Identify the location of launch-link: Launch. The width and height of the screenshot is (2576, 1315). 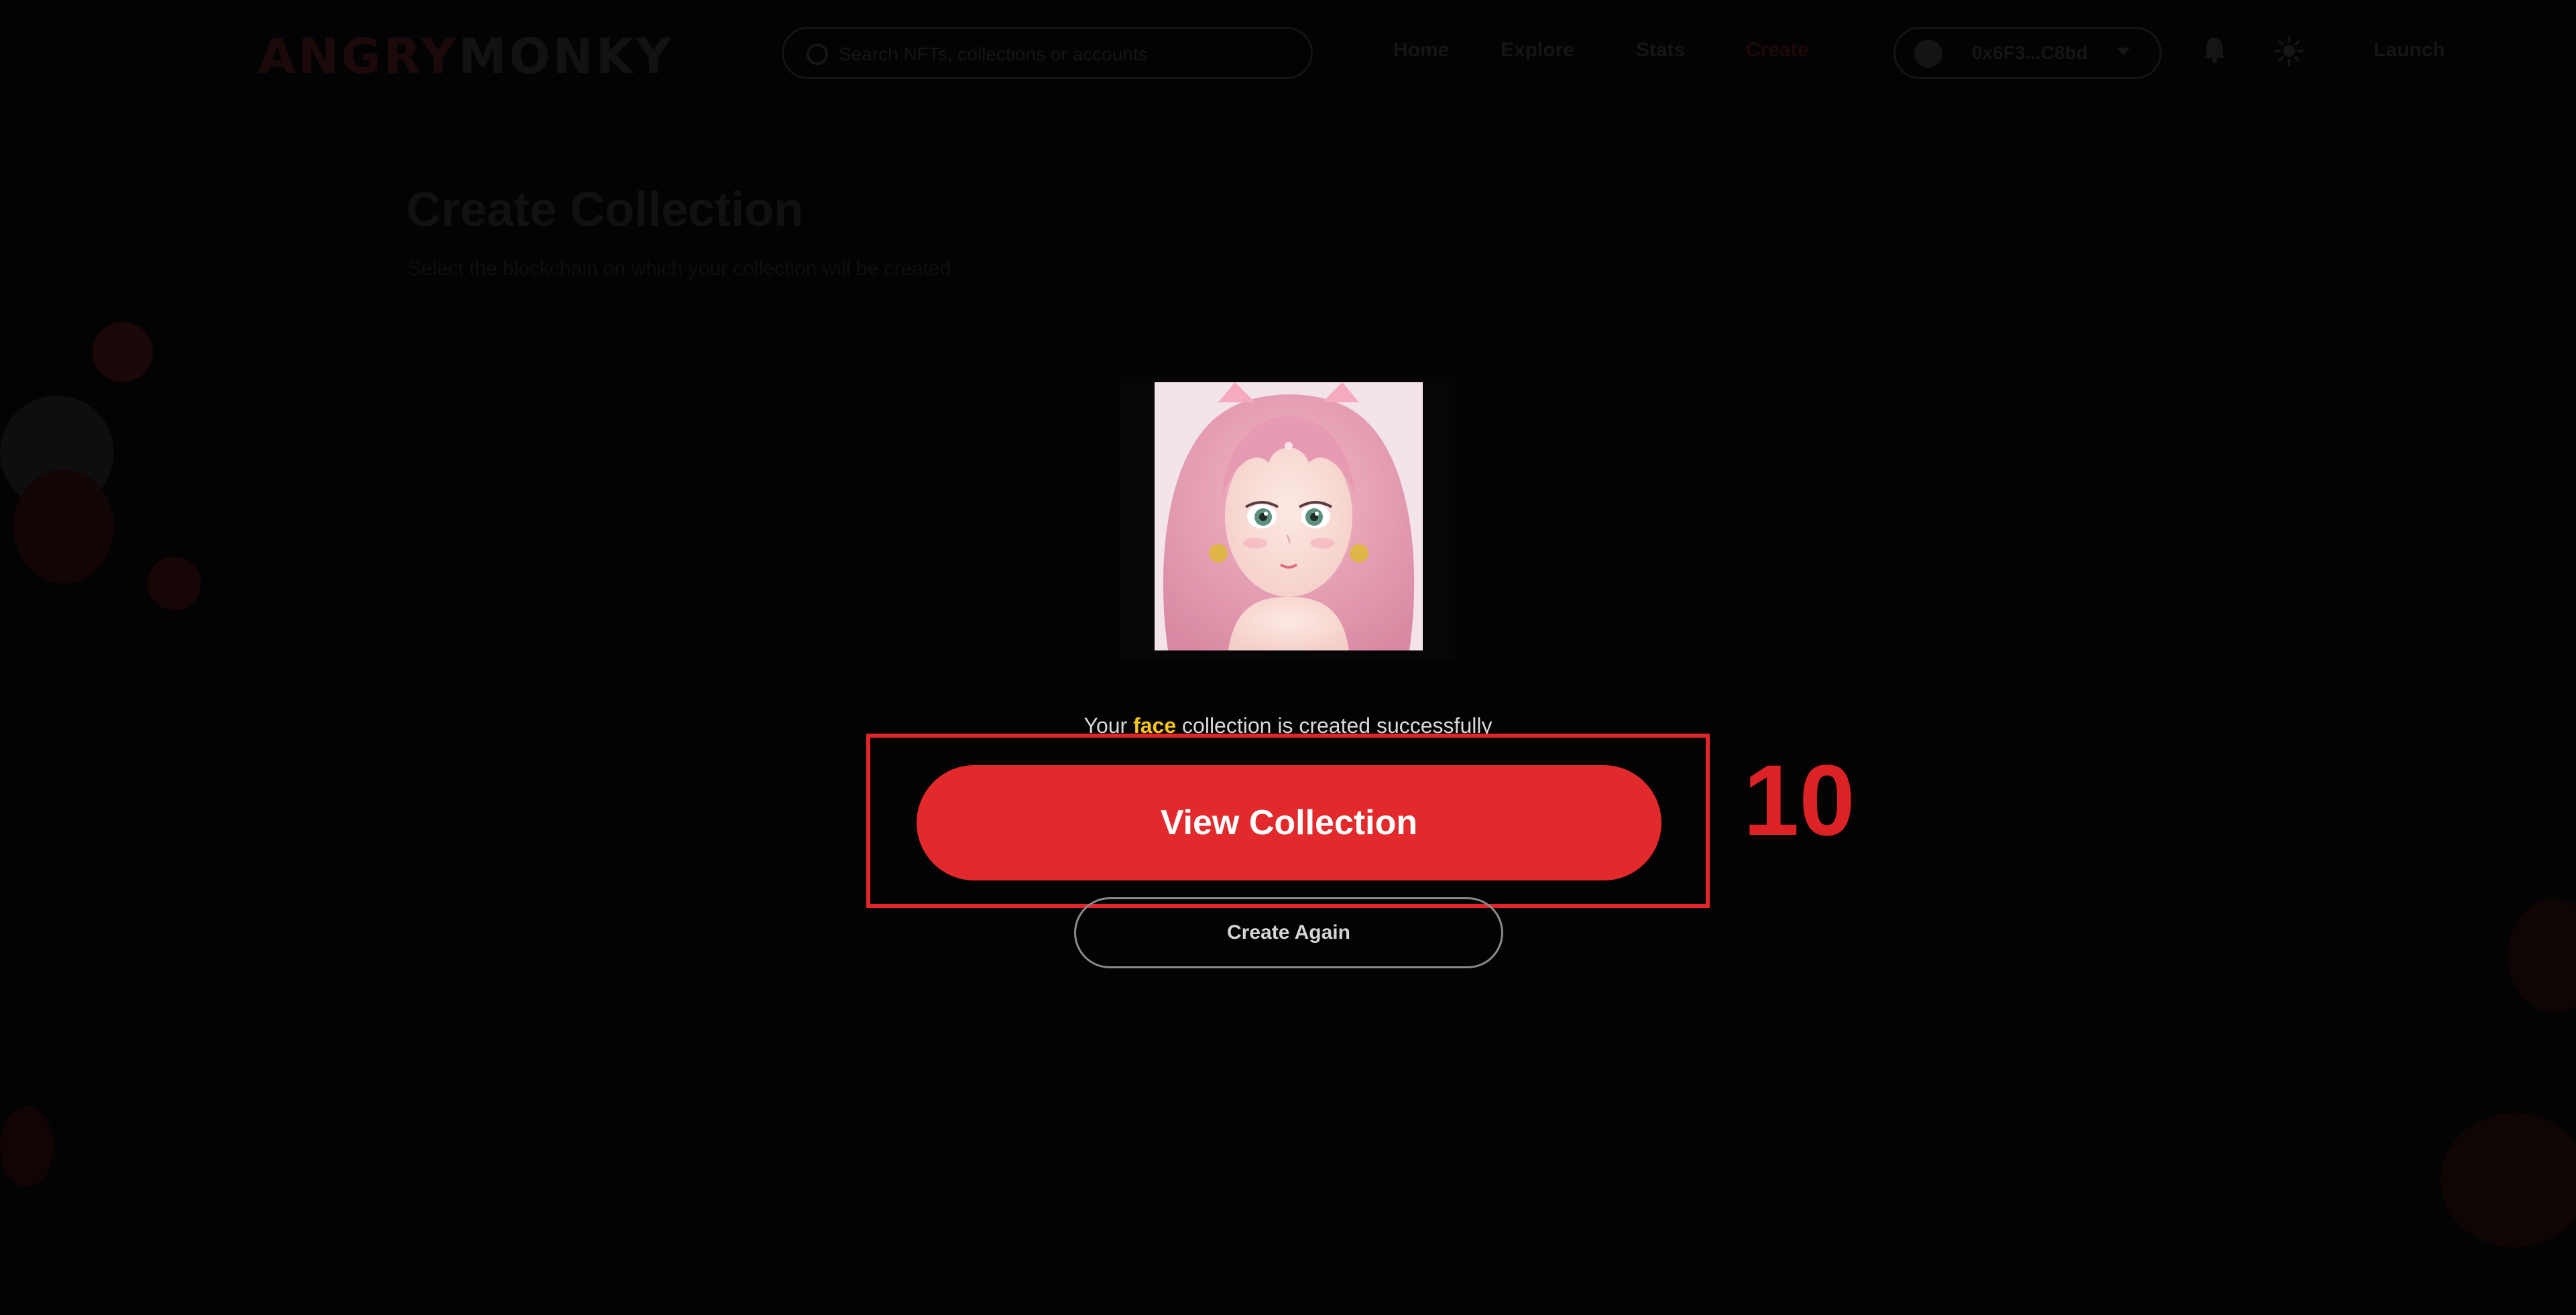
(2409, 50).